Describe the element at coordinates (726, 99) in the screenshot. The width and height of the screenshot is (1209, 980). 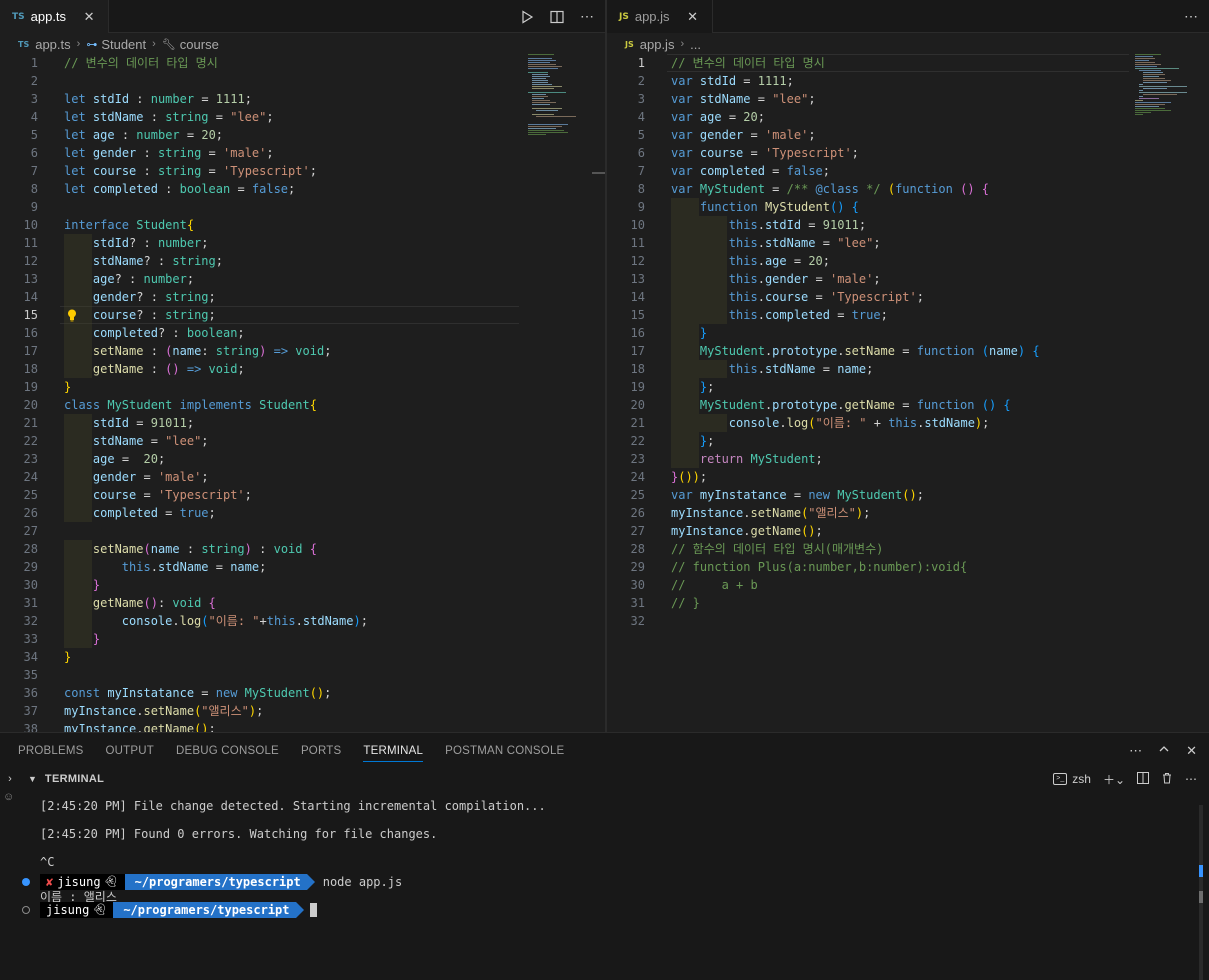
I see `code-line: 3 var stdName = "lee";` at that location.